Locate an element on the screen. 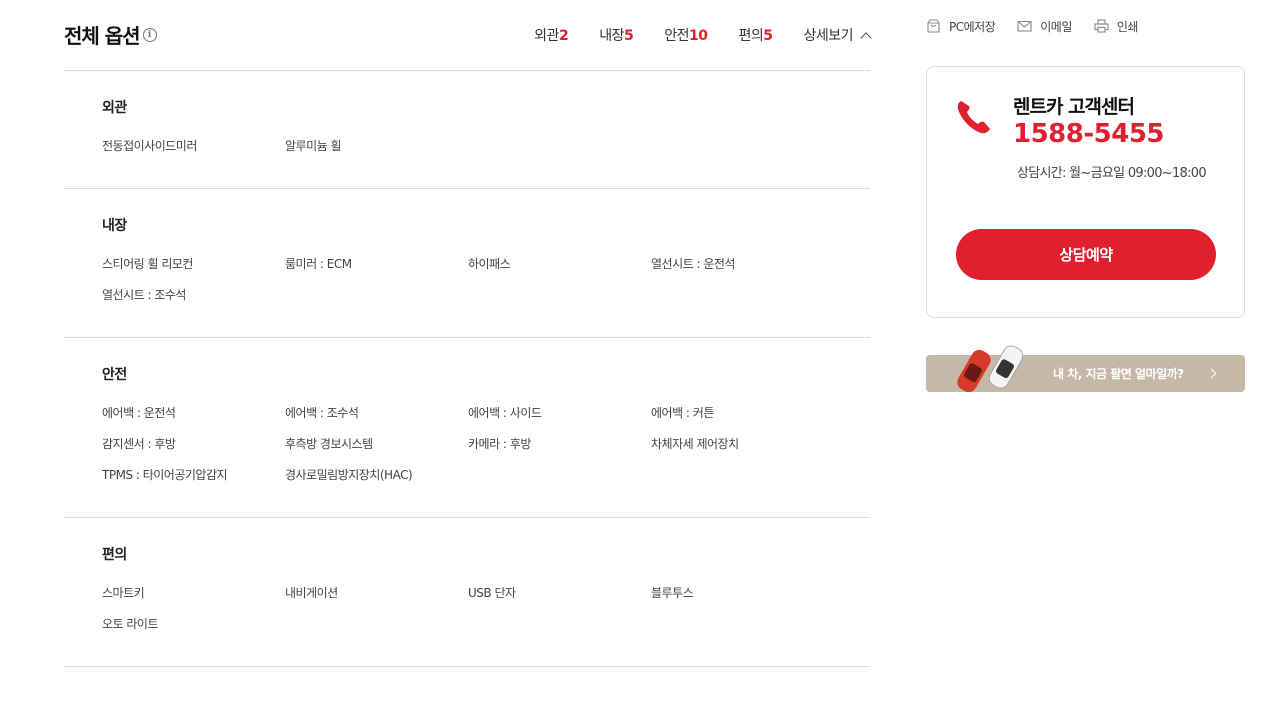 The height and width of the screenshot is (720, 1275). page-title: 전체 옵션 is located at coordinates (102, 35).